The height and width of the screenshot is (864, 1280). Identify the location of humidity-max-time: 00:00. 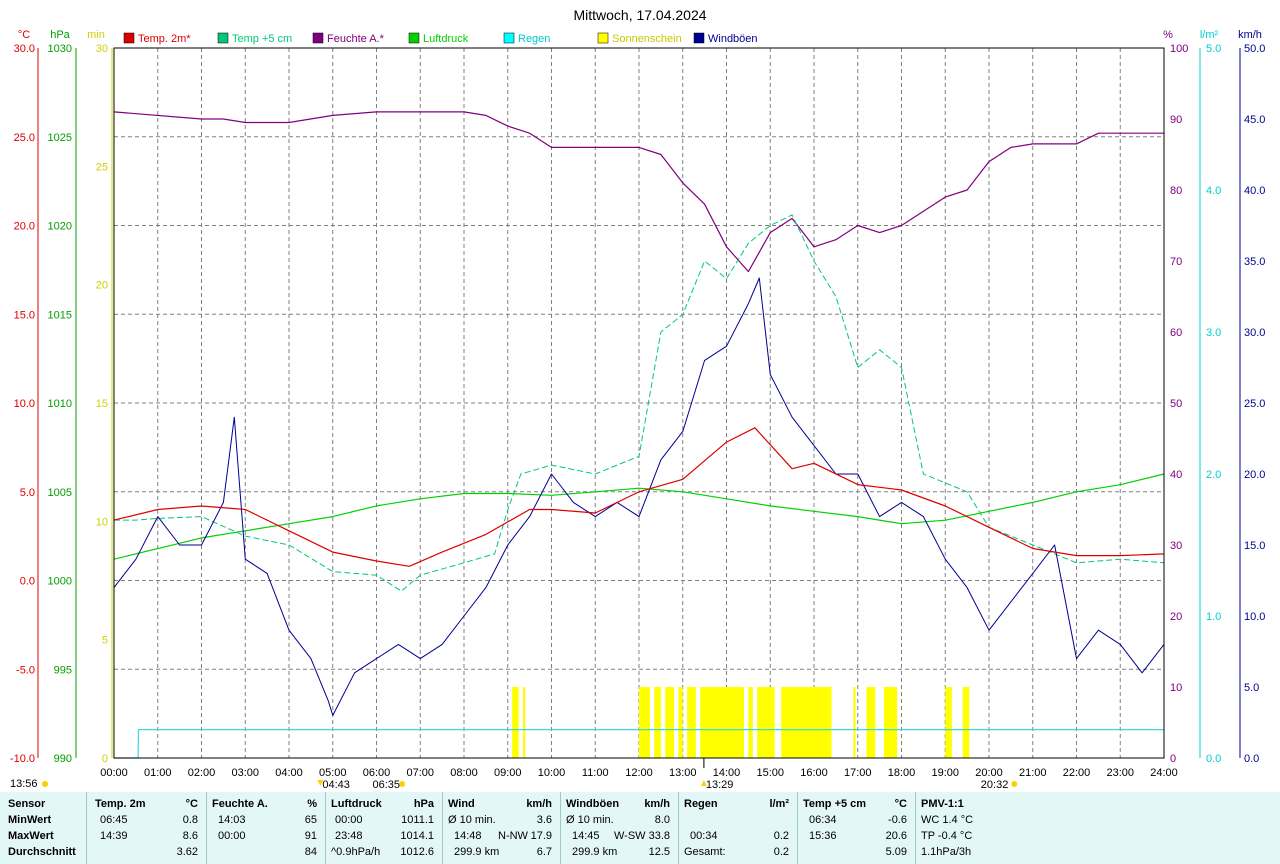
(232, 836).